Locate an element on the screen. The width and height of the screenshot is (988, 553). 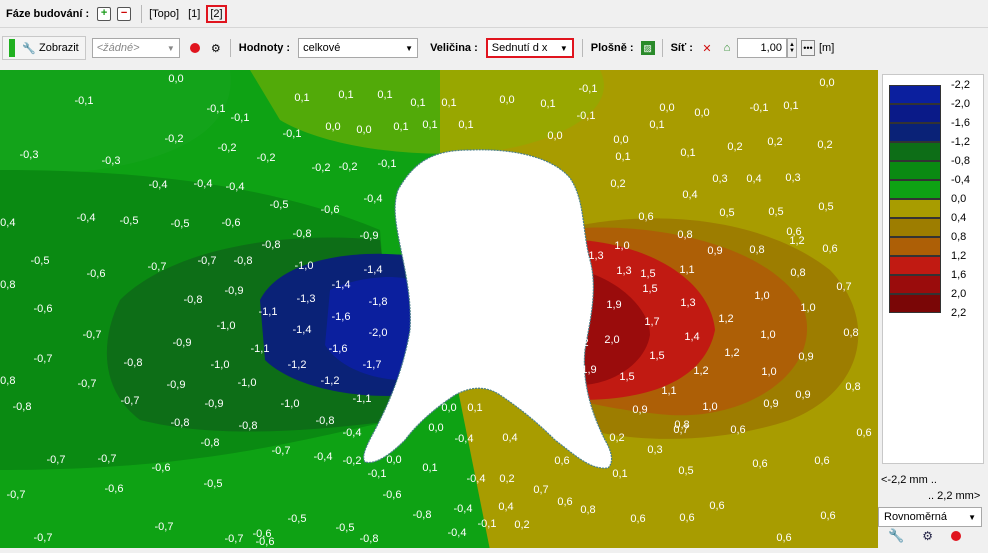
phase-tab-2: [2] is located at coordinates (216, 13).